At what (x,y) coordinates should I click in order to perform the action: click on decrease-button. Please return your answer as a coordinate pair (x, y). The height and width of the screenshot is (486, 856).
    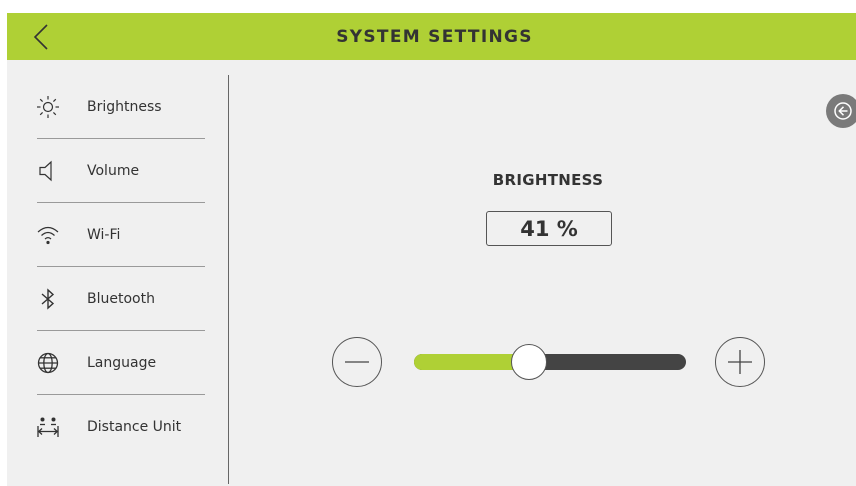
    Looking at the image, I should click on (357, 362).